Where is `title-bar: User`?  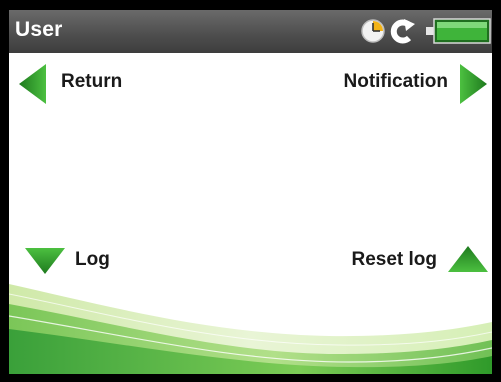
title-bar: User is located at coordinates (250, 31).